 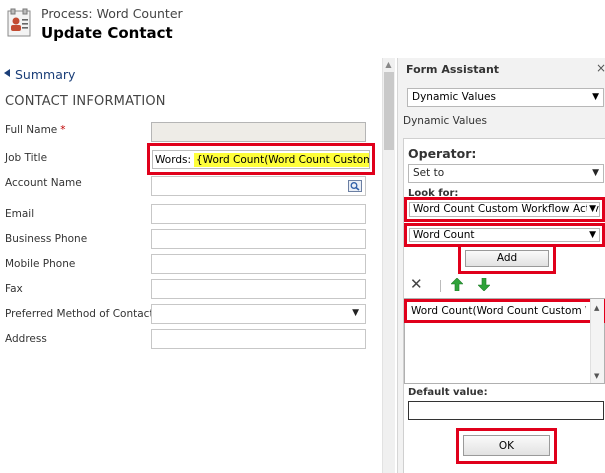 I want to click on look-for-attribute-select: Word Count ▼, so click(x=504, y=235).